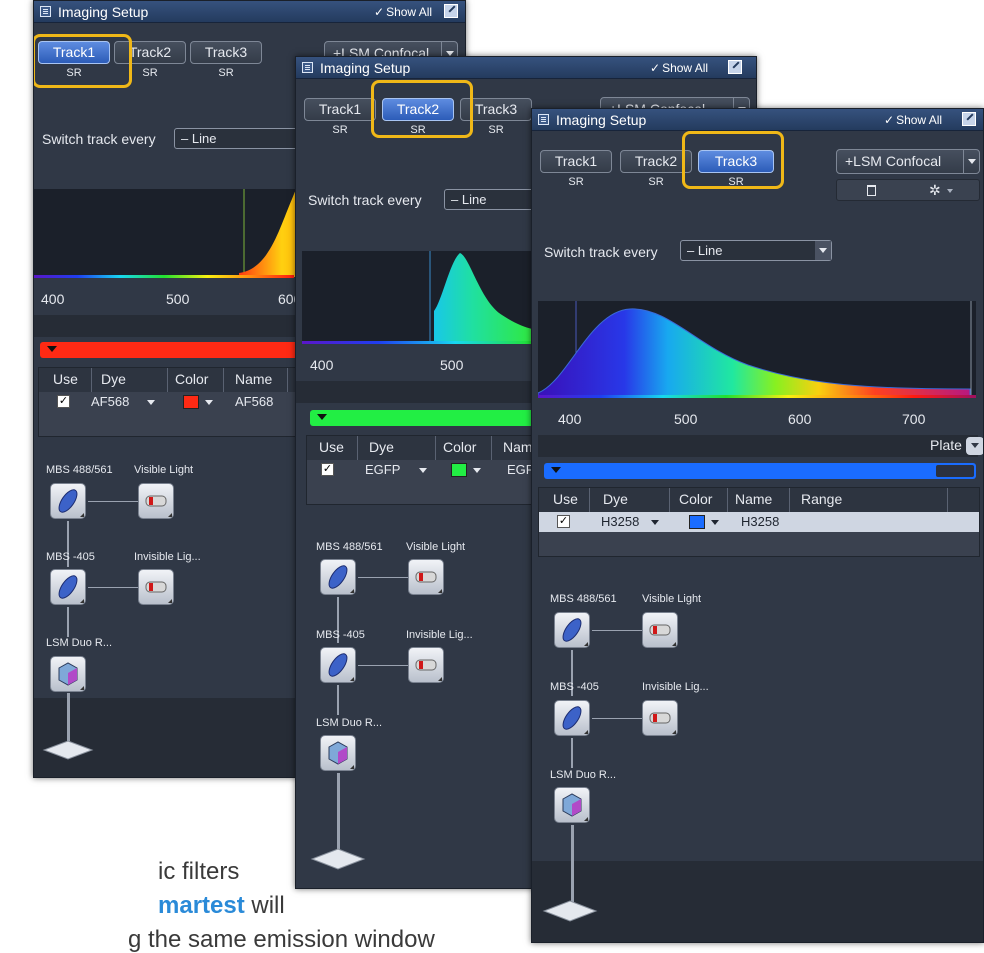  Describe the element at coordinates (733, 160) in the screenshot. I see `track-highlight-box` at that location.